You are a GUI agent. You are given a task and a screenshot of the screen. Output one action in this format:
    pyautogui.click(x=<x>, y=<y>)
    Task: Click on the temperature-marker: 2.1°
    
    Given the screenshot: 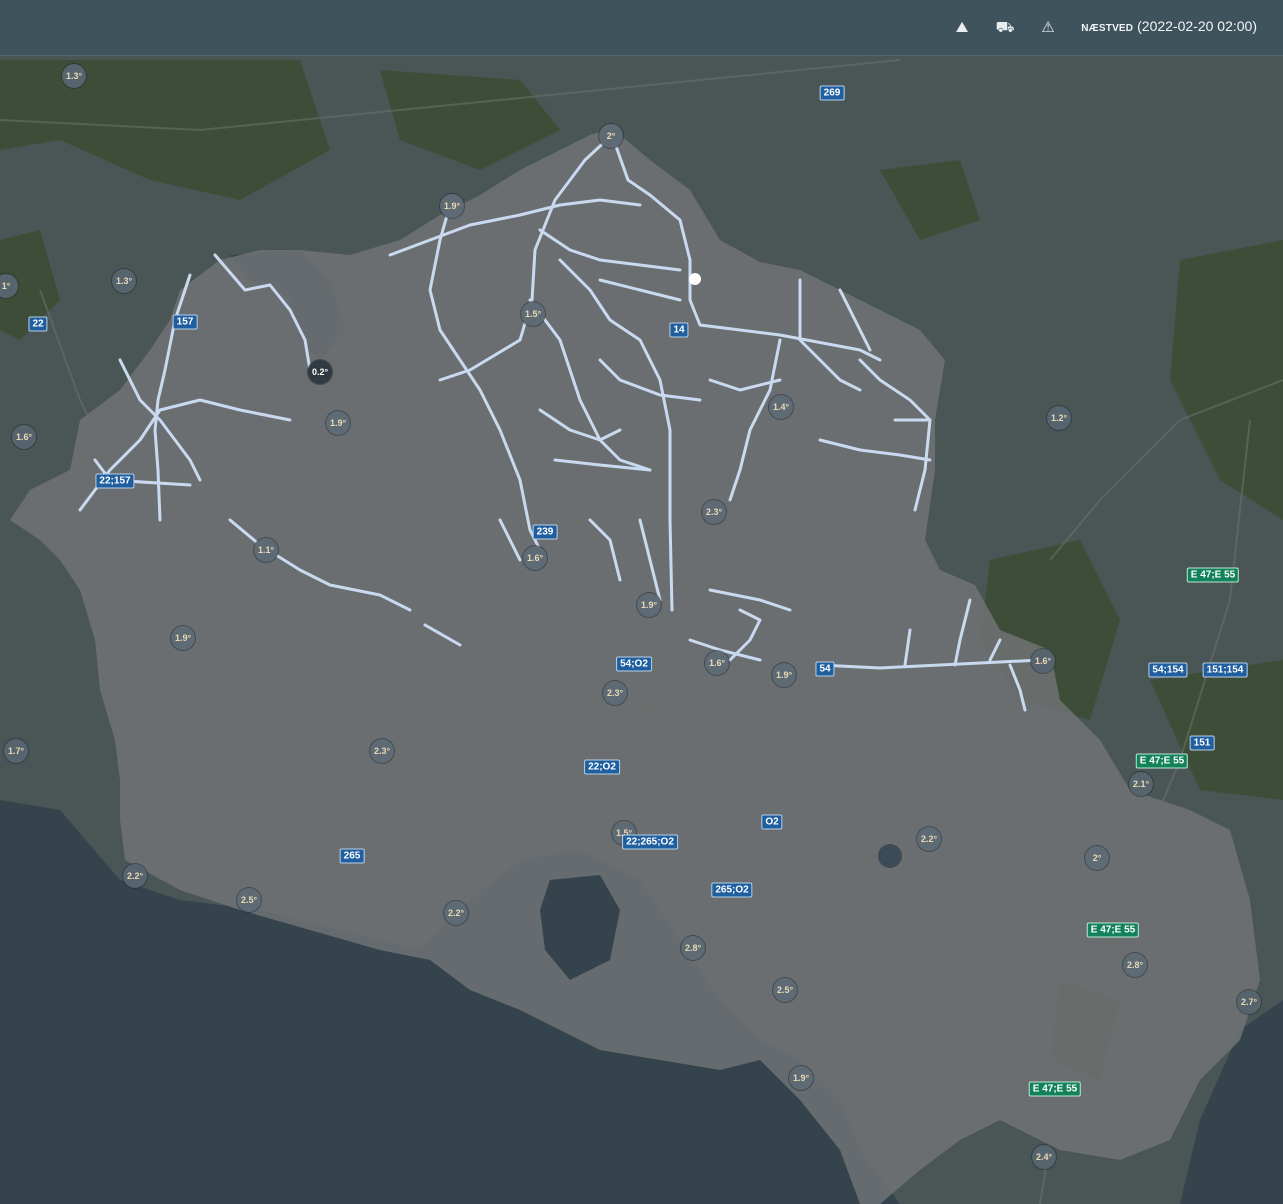 What is the action you would take?
    pyautogui.click(x=1141, y=784)
    